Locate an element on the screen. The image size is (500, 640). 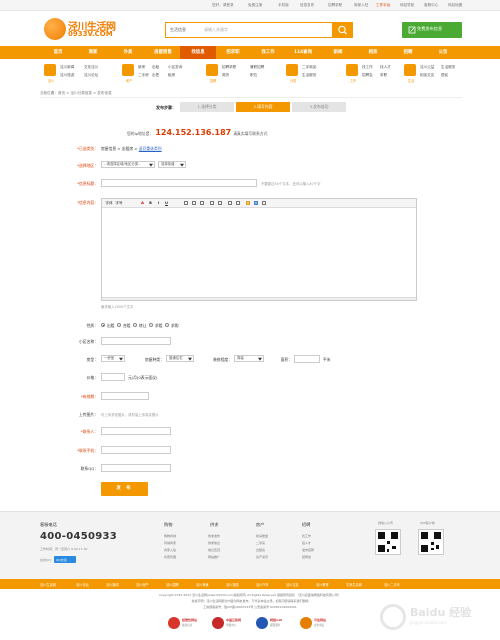
top-link-1: 手机版 is located at coordinates (283, 5).